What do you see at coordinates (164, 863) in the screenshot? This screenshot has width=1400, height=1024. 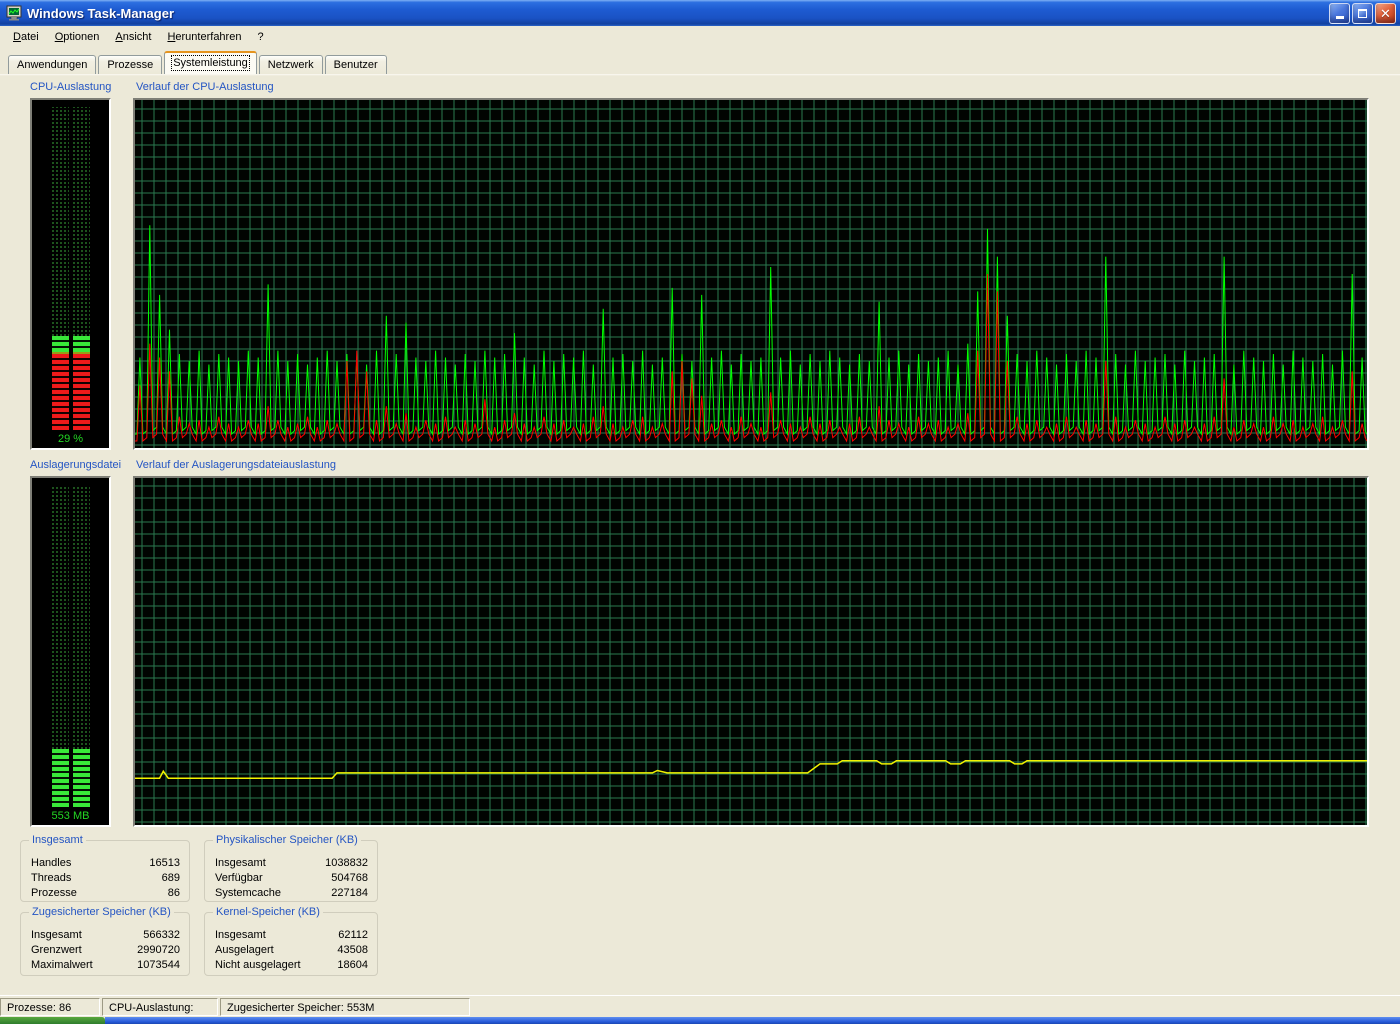 I see `stat-value: 16513` at bounding box center [164, 863].